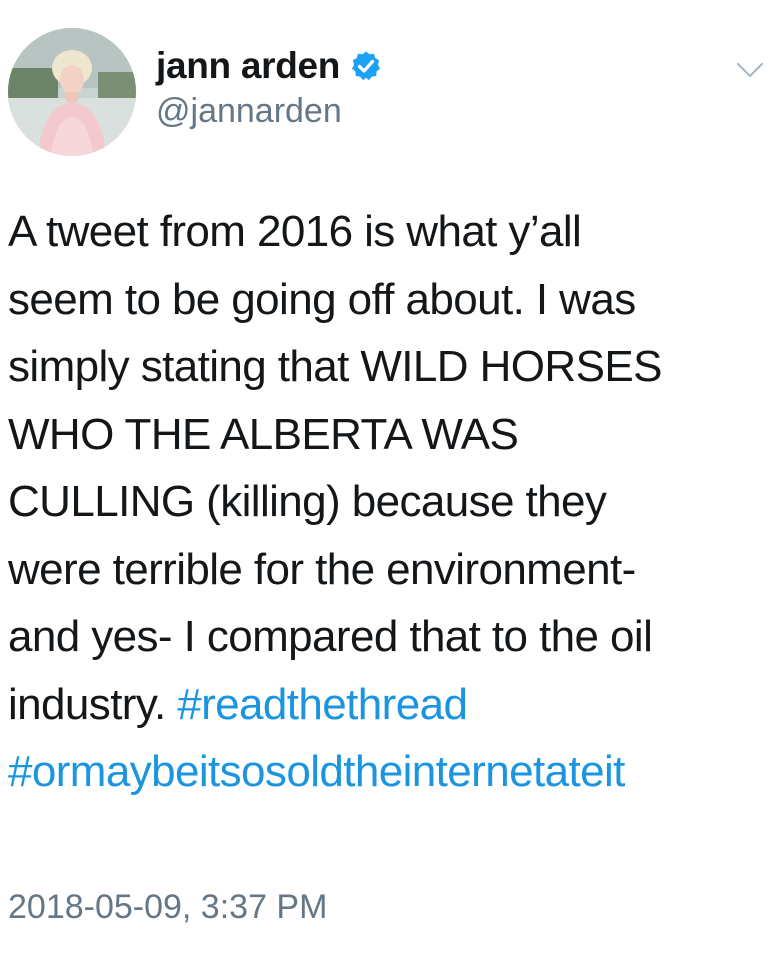 This screenshot has width=780, height=959. I want to click on tweet-text-line-hashtag: #ormaybeitsosoldtheinternetateit, so click(390, 772).